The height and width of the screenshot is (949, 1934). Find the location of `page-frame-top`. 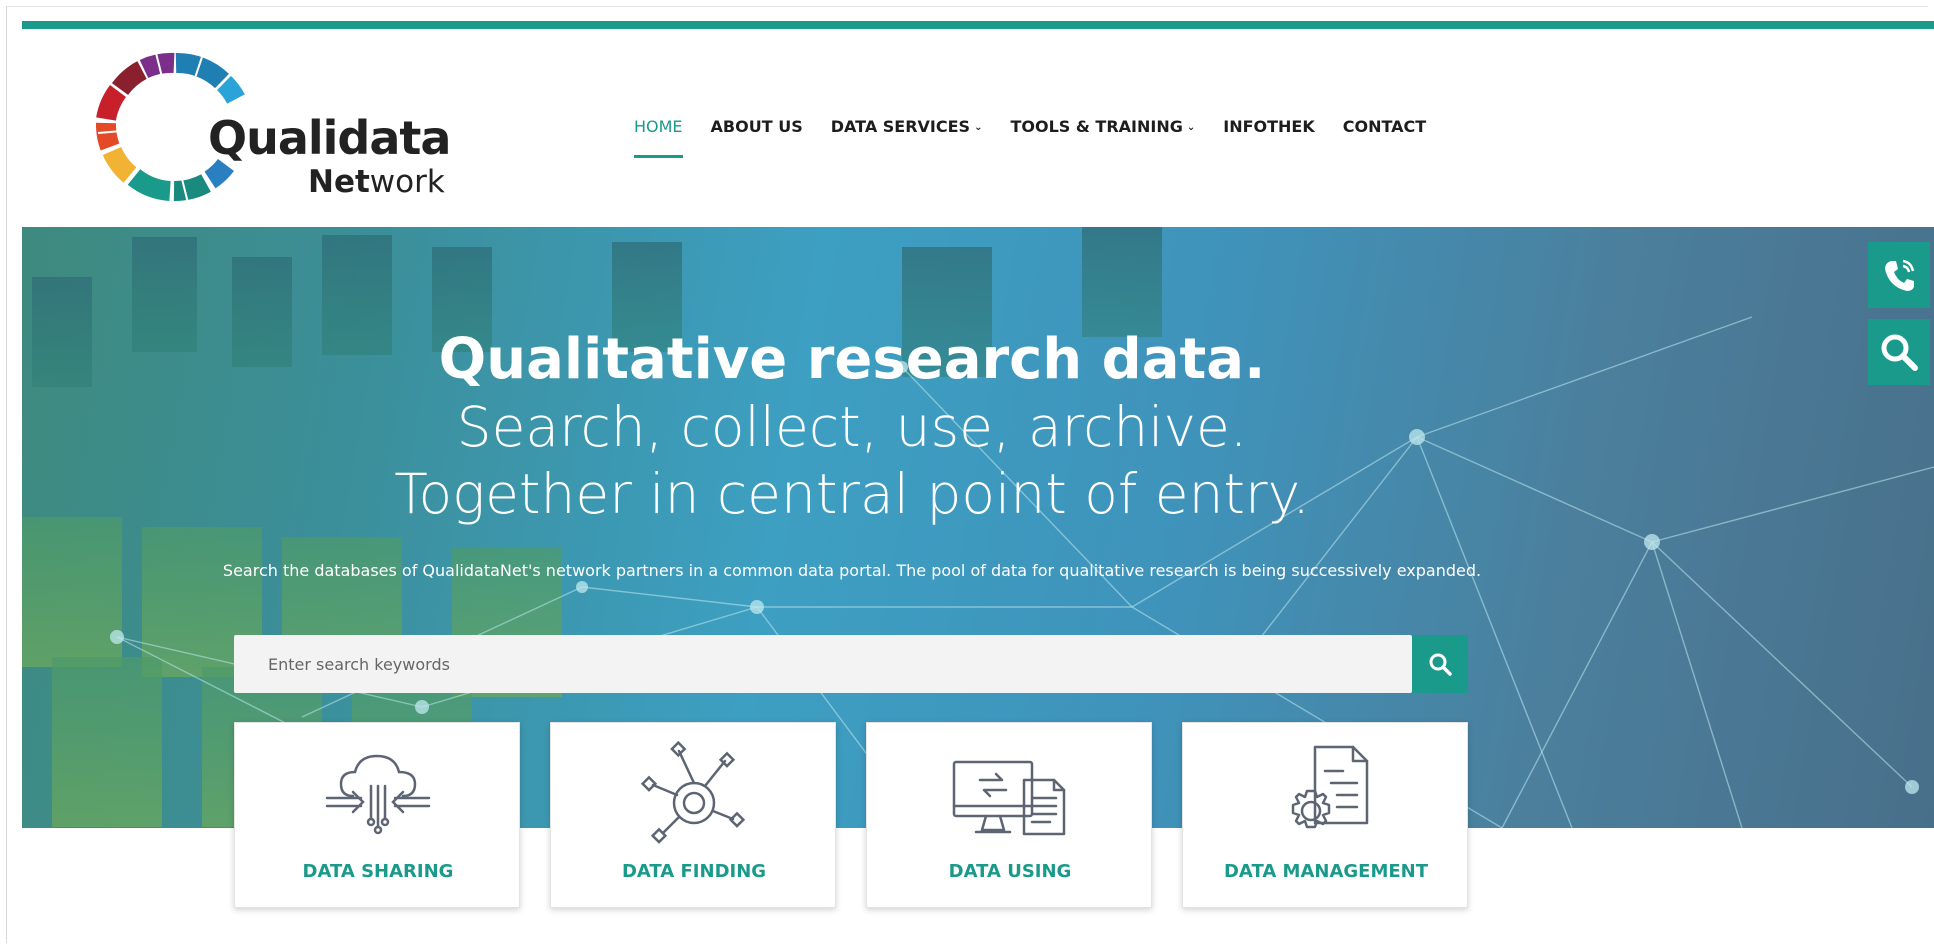

page-frame-top is located at coordinates (967, 6).